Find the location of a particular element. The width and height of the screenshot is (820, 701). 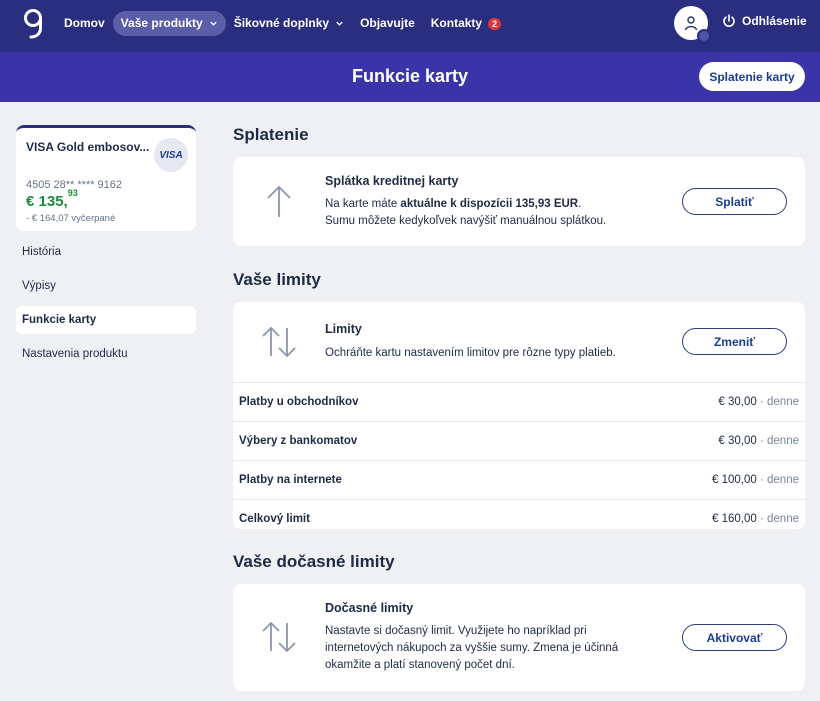

pay-card-button: Splatenie karty is located at coordinates (752, 76).